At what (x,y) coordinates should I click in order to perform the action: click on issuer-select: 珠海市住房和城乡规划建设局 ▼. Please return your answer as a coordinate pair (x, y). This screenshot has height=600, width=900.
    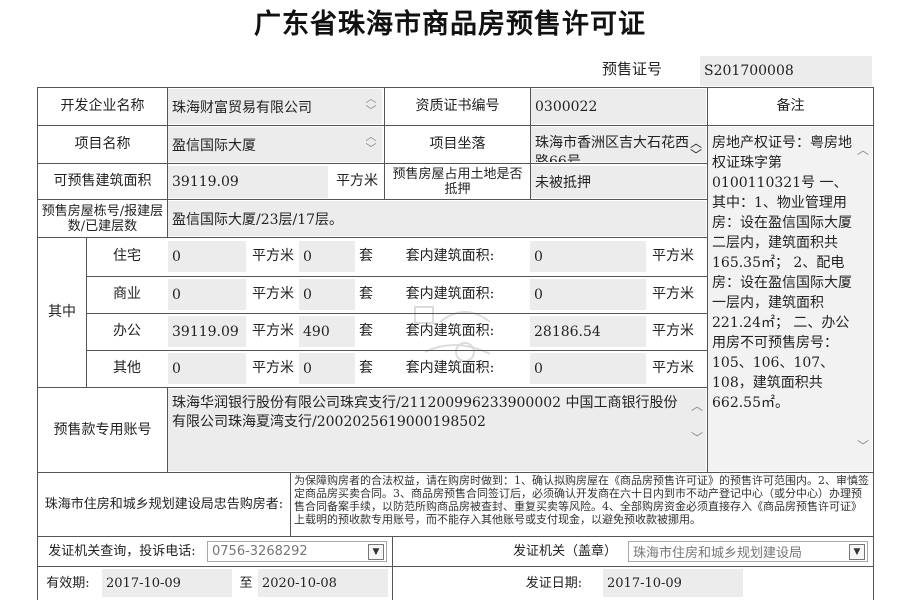
    Looking at the image, I should click on (748, 551).